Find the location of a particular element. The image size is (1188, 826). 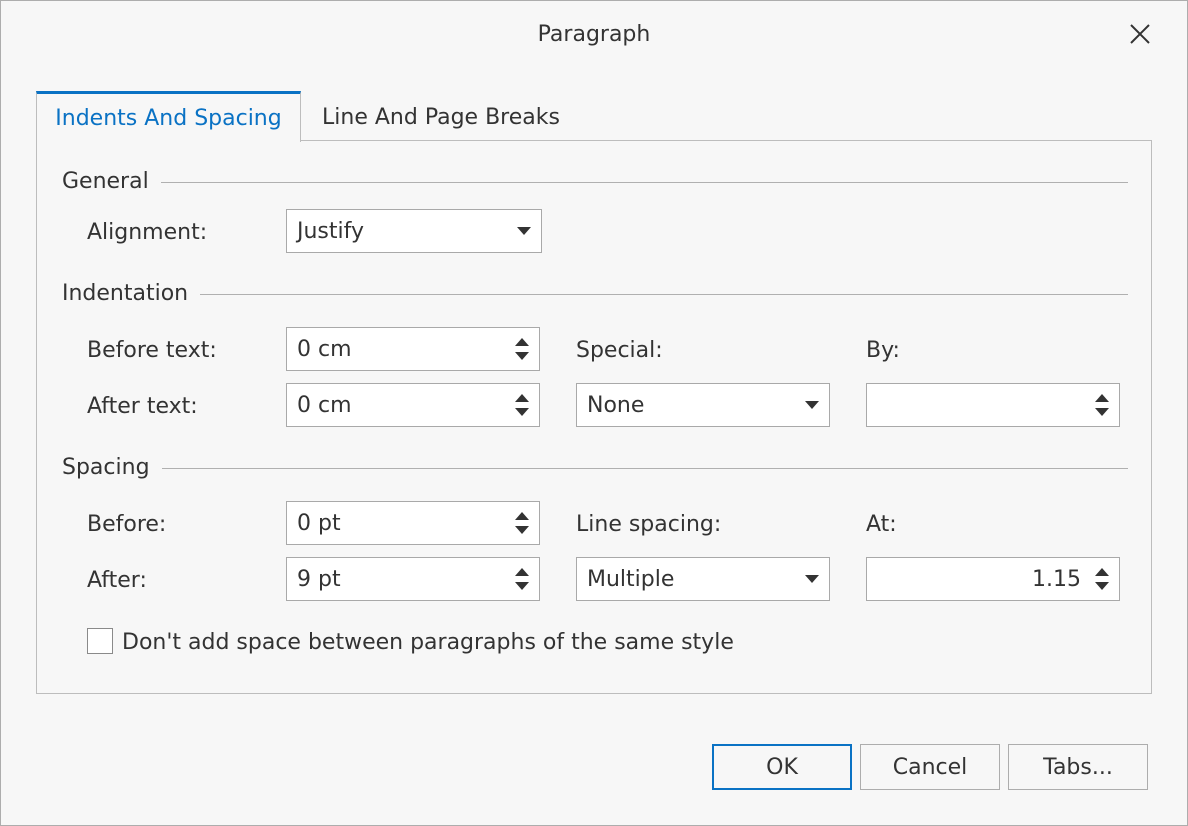

group-header-indentation: Indentation is located at coordinates (595, 293).